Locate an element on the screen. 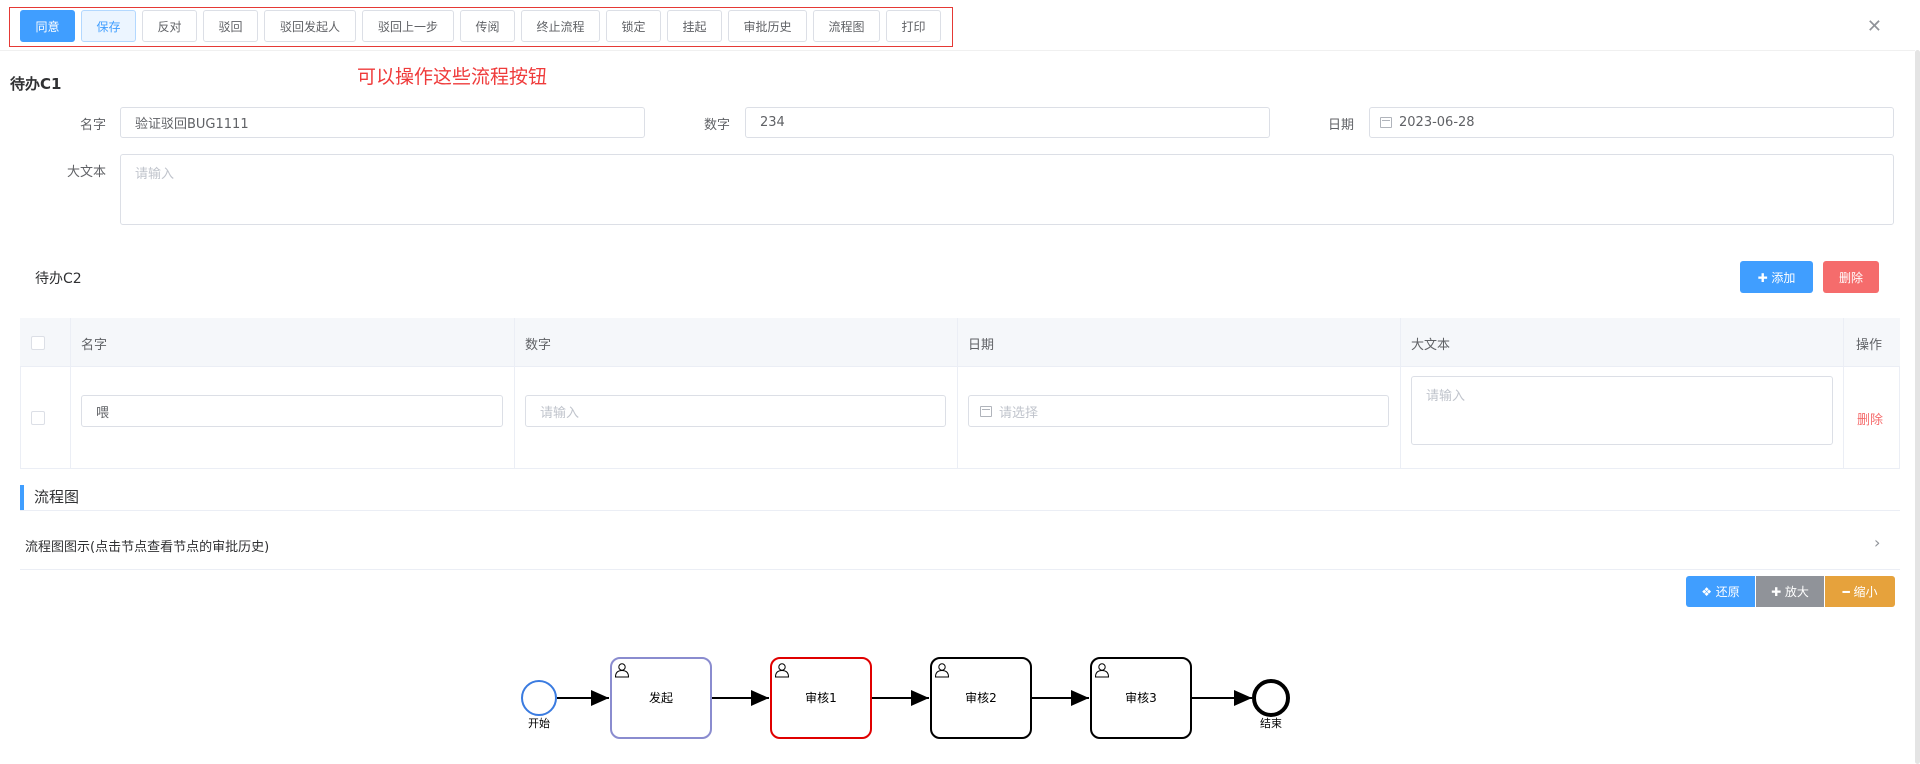 The height and width of the screenshot is (764, 1920). task-label: 发起 is located at coordinates (661, 697).